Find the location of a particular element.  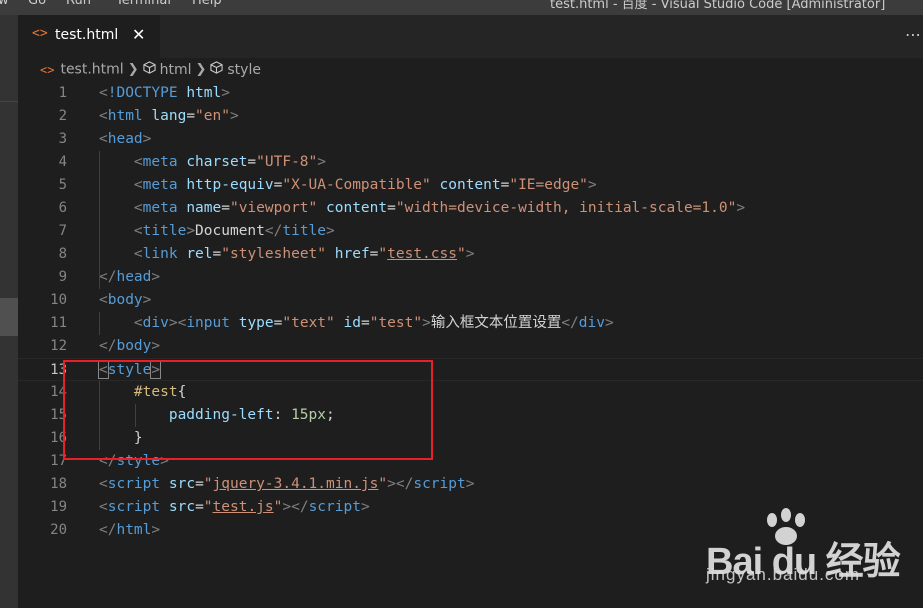

tab-bar: <> test.html ✕ ⋯ is located at coordinates (470, 36).